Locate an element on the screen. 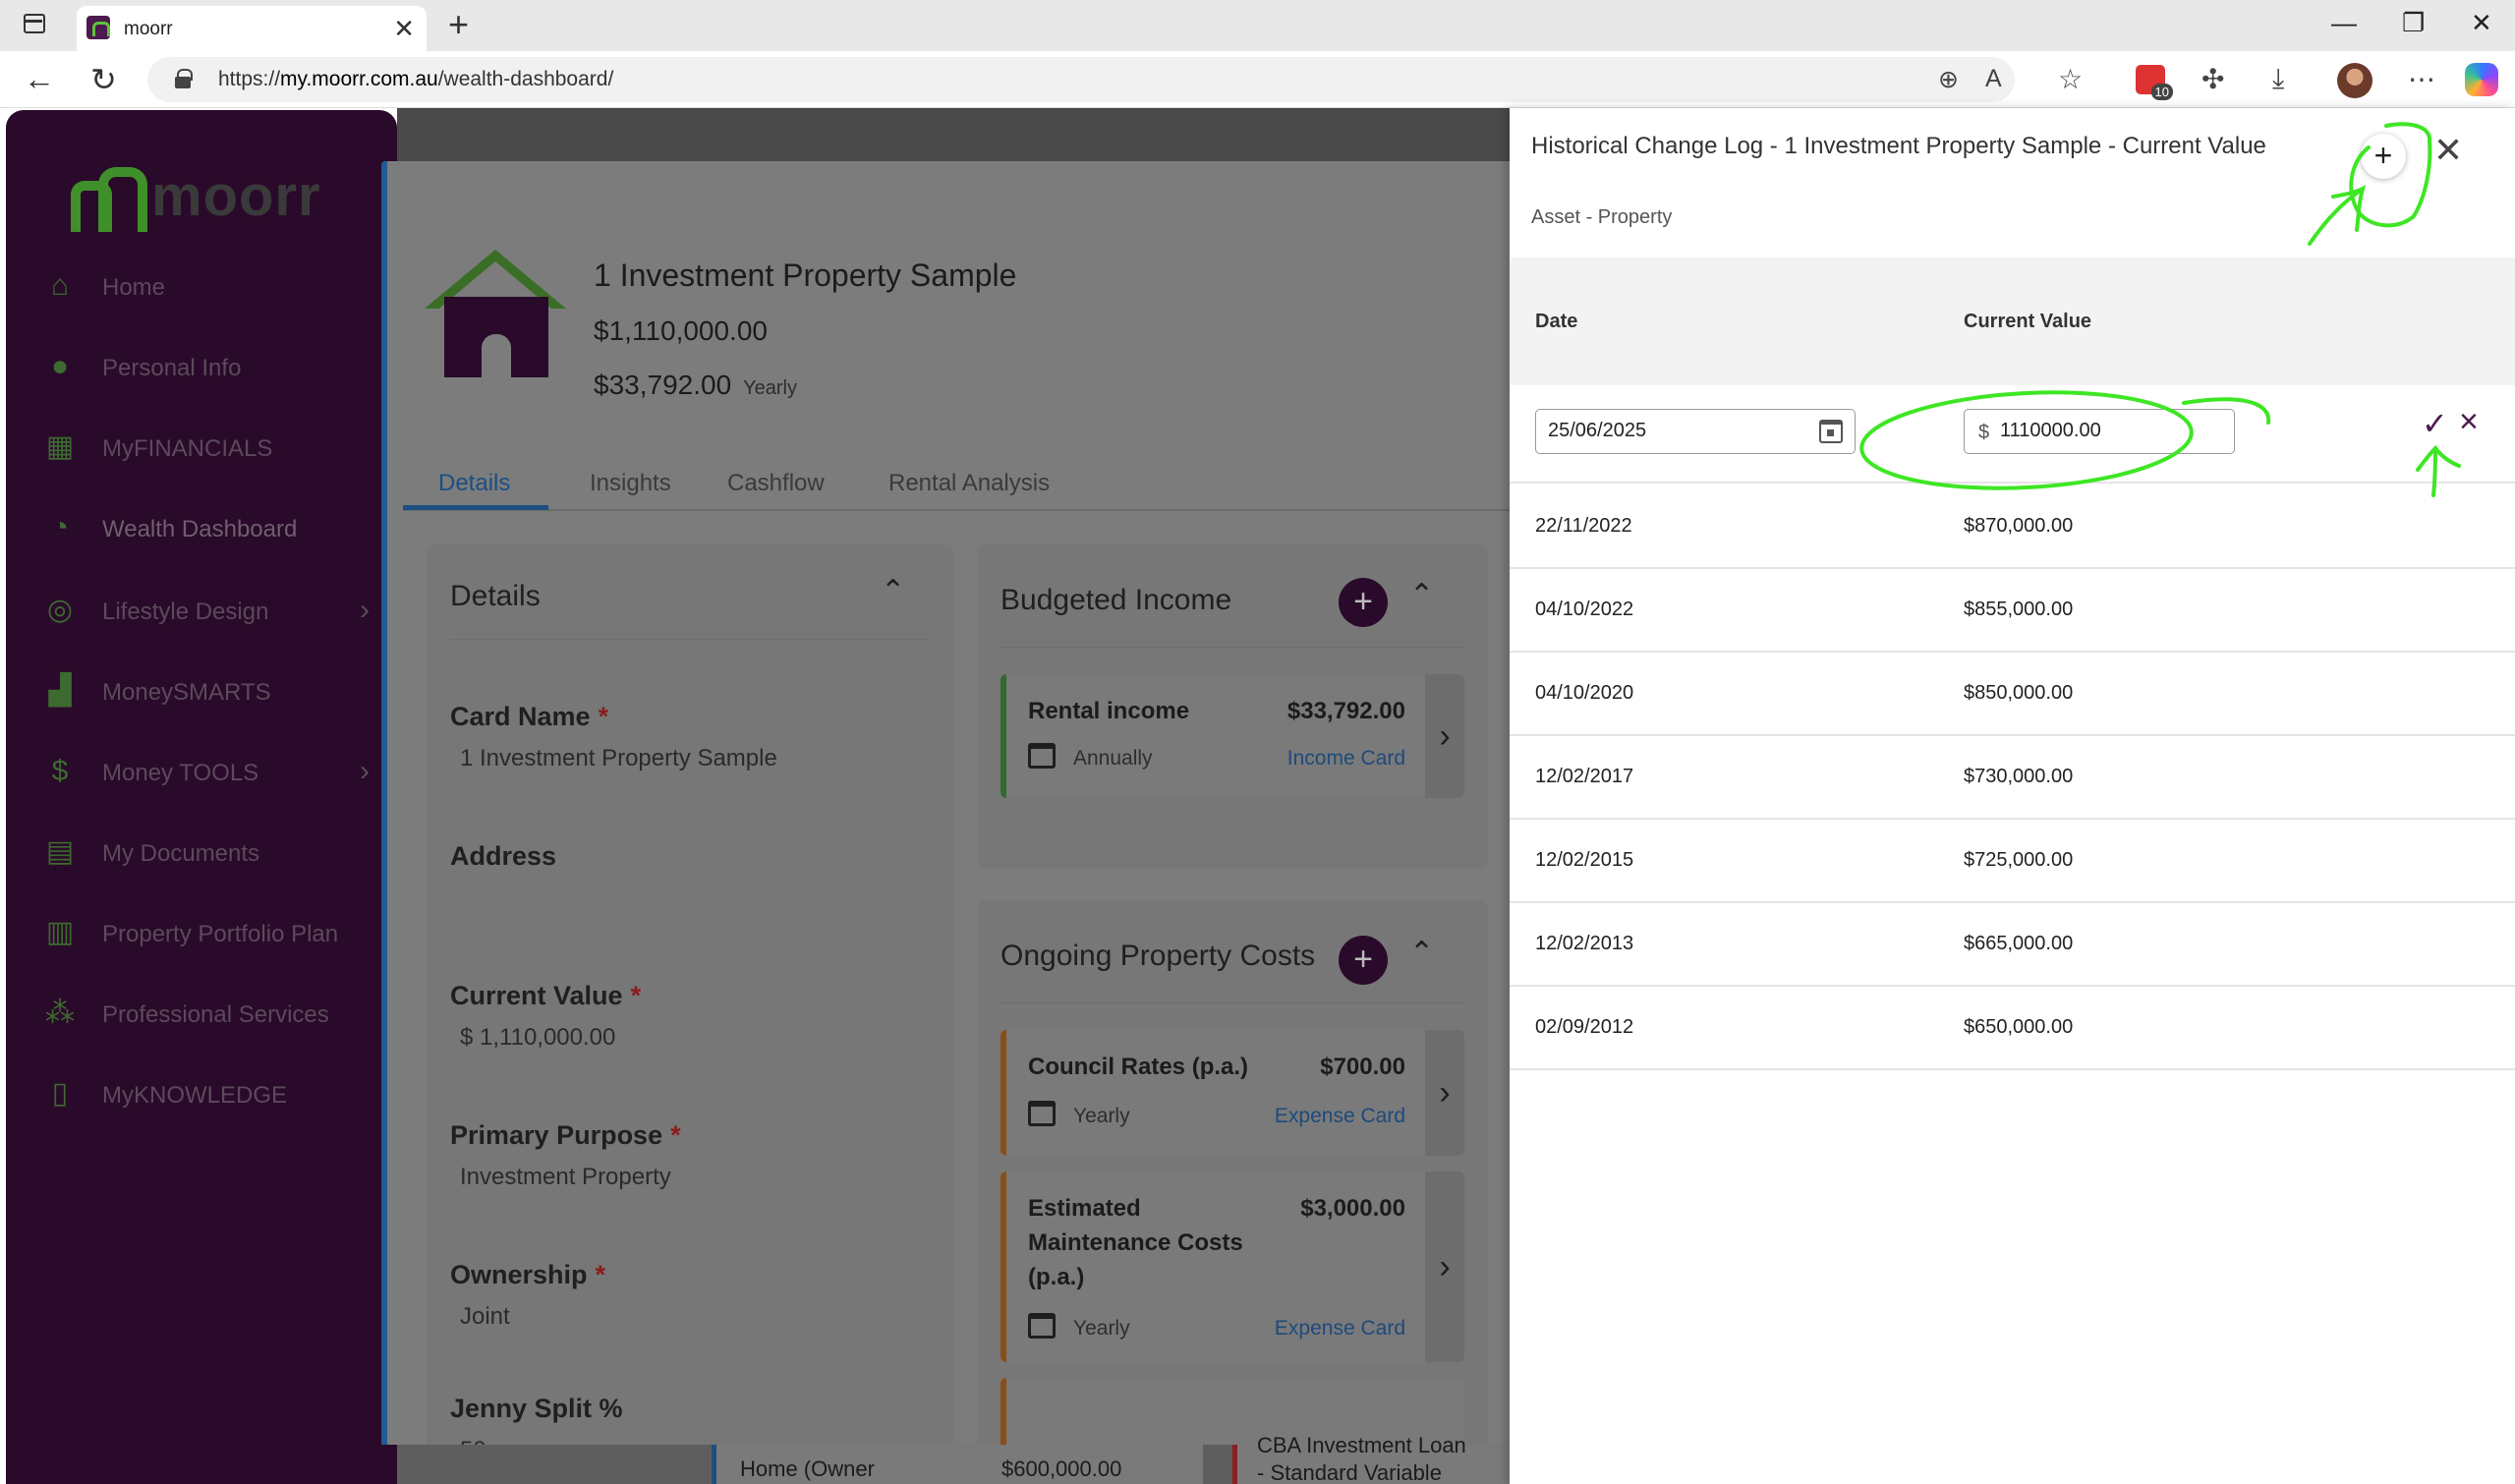 This screenshot has height=1484, width=2515. cost-name: Estimated is located at coordinates (1084, 1208).